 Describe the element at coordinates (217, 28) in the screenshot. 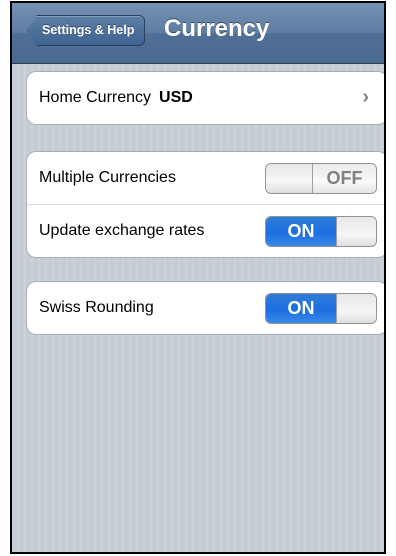

I see `page-title: Currency` at that location.